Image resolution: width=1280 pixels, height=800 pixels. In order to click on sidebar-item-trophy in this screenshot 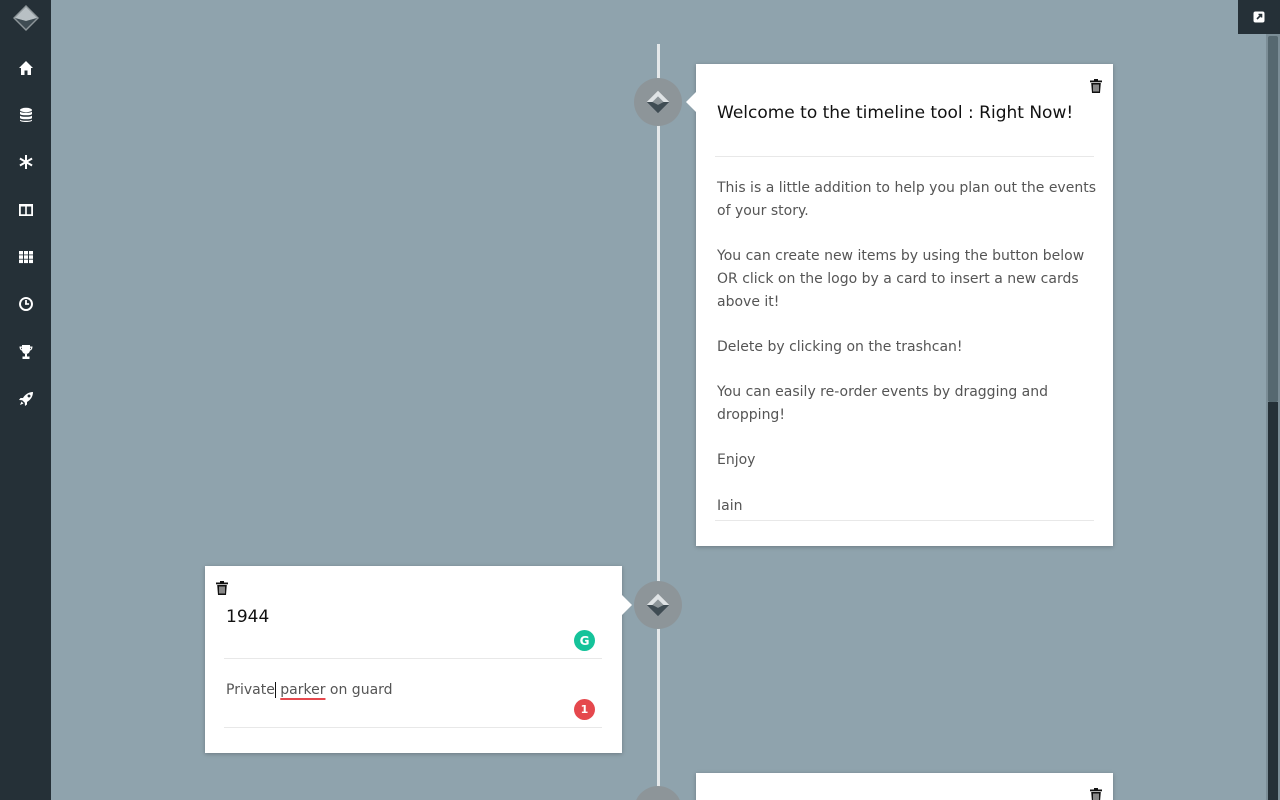, I will do `click(25, 352)`.